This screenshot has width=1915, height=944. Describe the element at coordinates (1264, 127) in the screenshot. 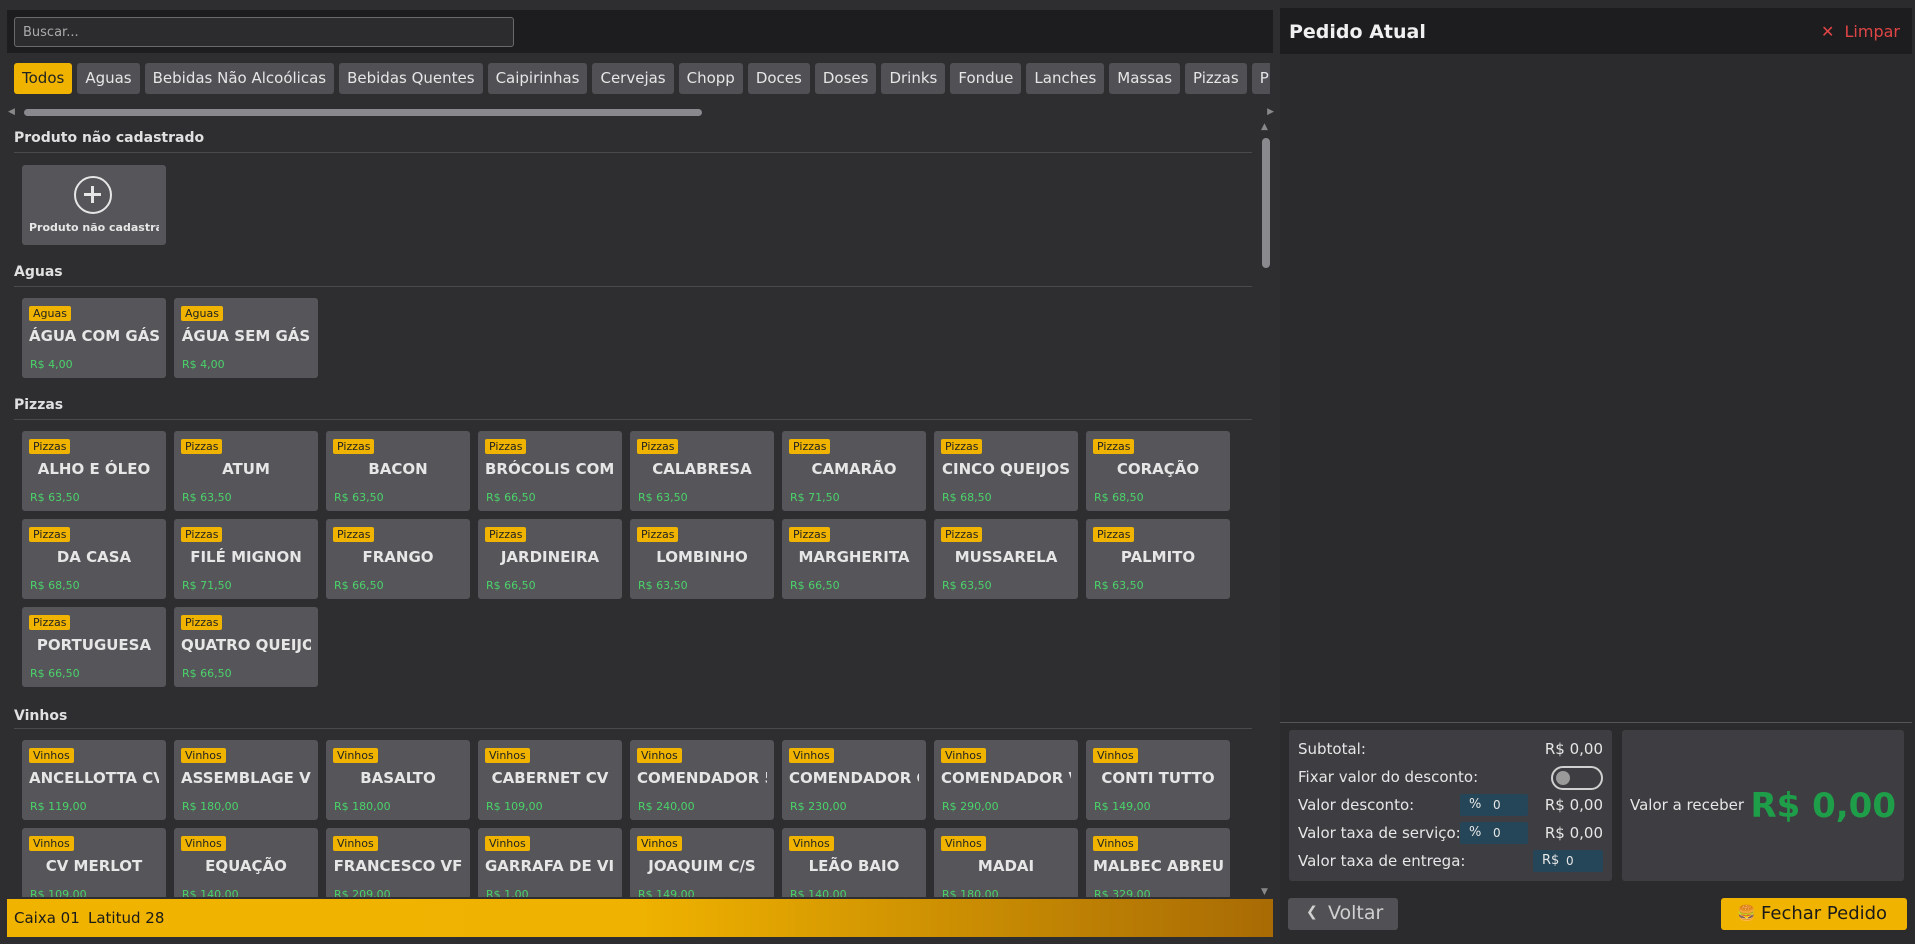

I see `scroll-up-icon: ▲` at that location.